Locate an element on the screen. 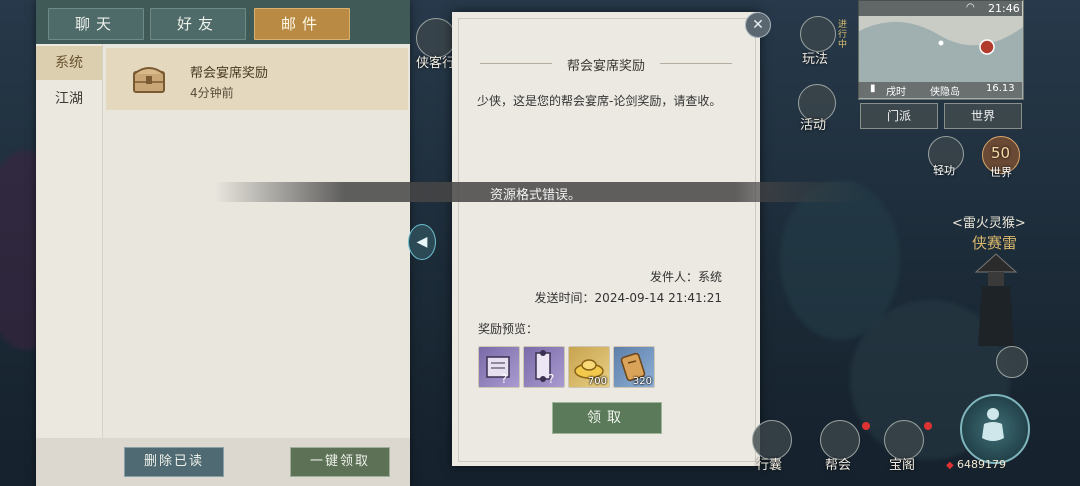 This screenshot has height=486, width=1080. target-name: <雷火灵猴> is located at coordinates (989, 223).